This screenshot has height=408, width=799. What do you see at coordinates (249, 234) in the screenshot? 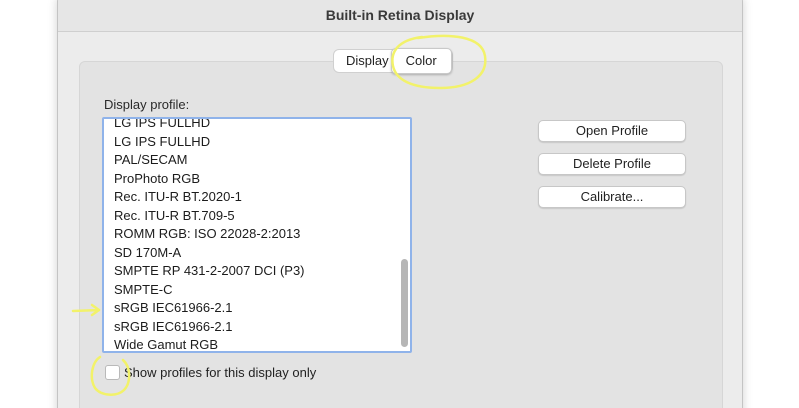
I see `list-item: ROMM RGB: ISO 22028-2:2013` at bounding box center [249, 234].